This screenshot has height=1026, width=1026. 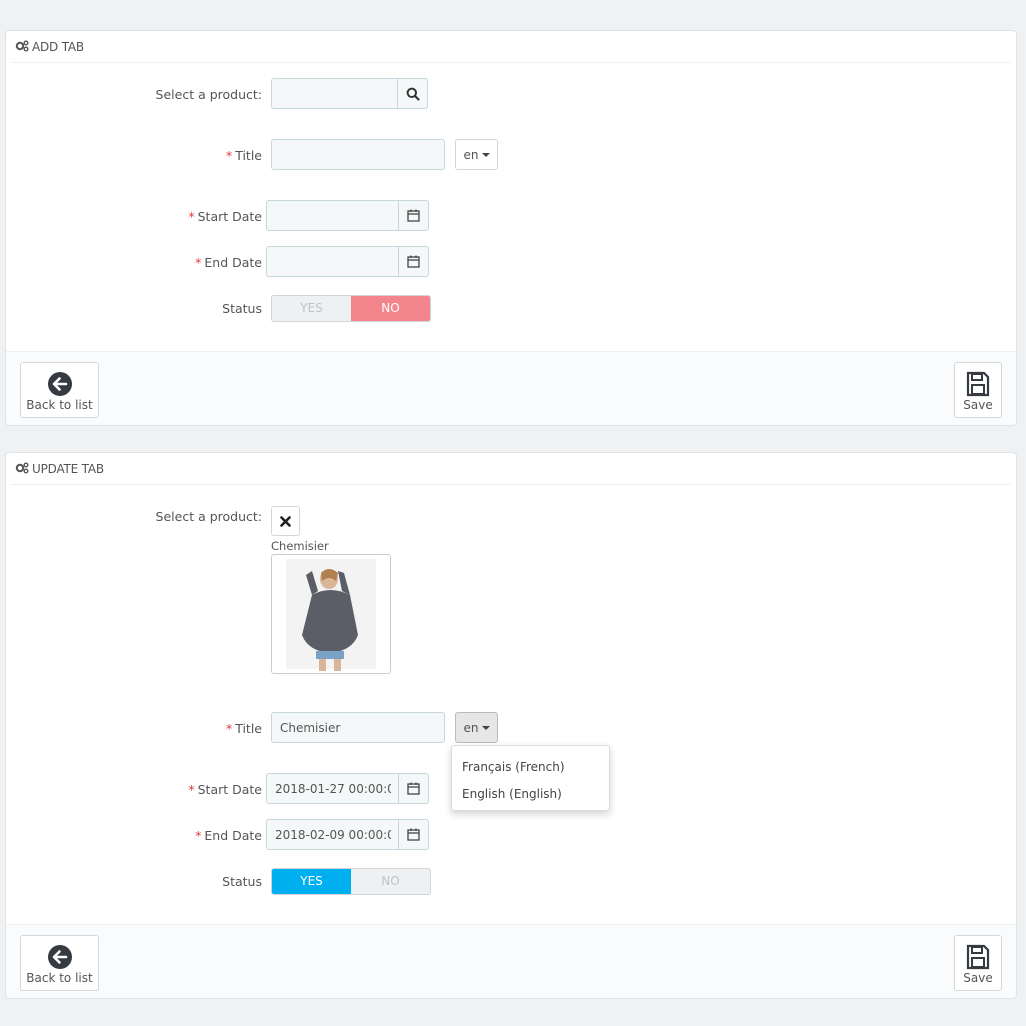 I want to click on close-icon, so click(x=285, y=521).